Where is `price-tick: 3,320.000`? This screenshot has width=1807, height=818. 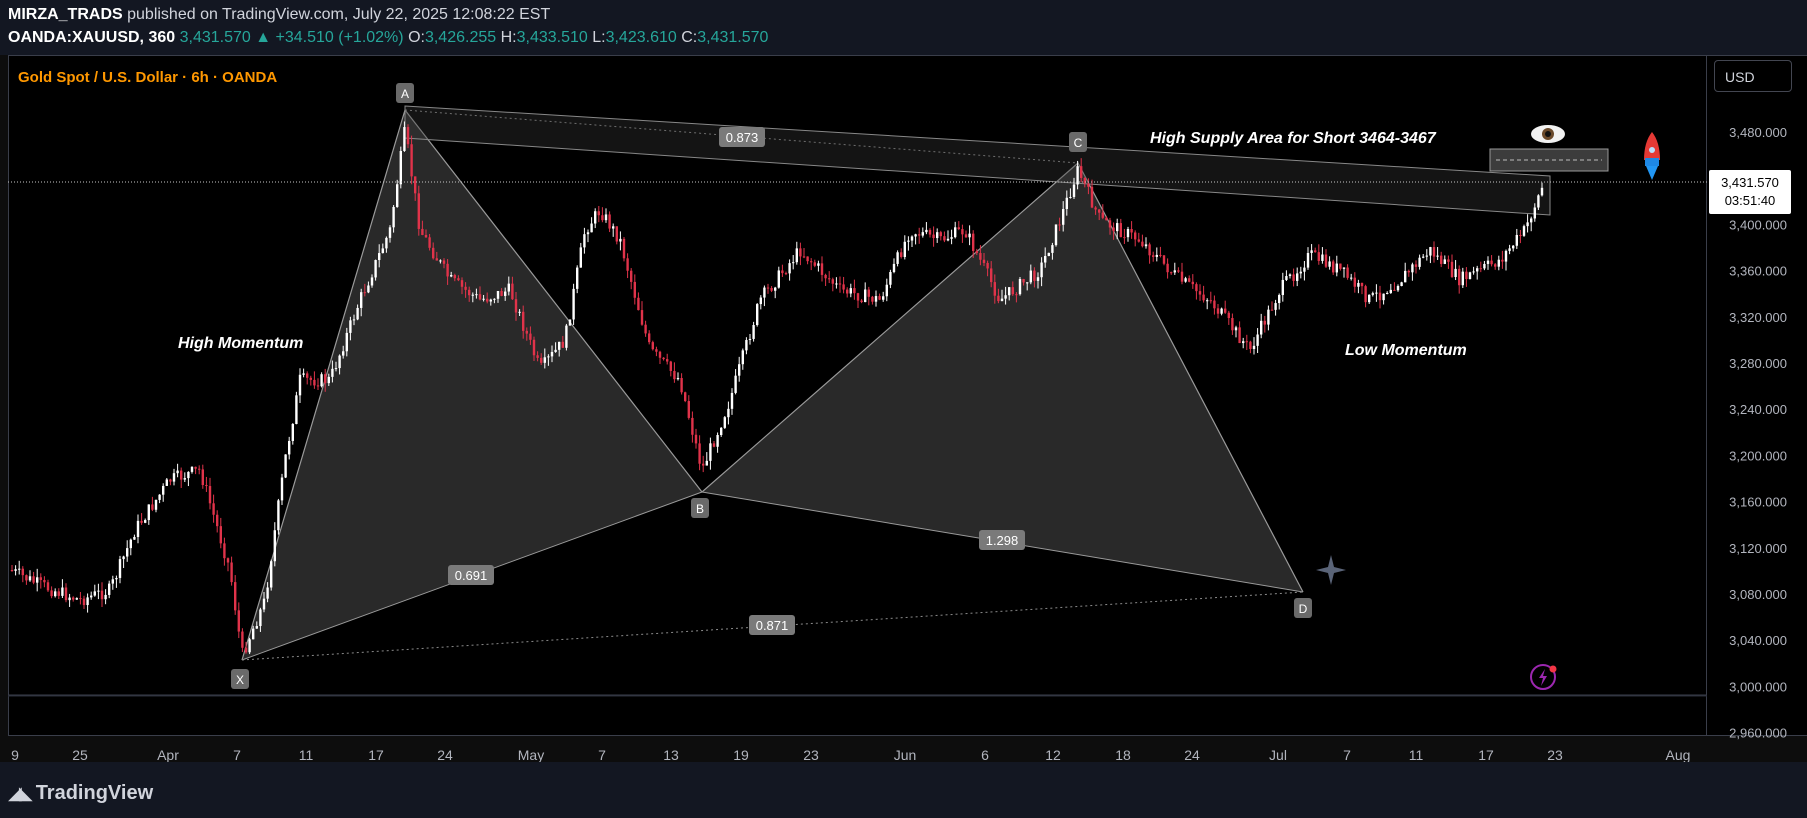 price-tick: 3,320.000 is located at coordinates (1758, 317).